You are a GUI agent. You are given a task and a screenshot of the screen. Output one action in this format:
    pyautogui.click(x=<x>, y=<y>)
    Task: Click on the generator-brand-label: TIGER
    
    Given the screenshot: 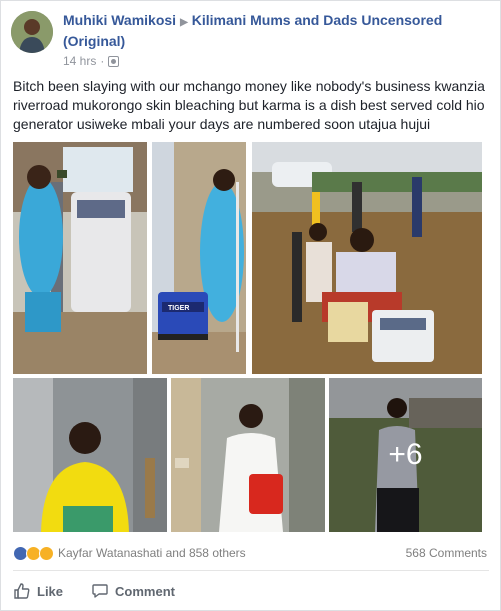 What is the action you would take?
    pyautogui.click(x=178, y=308)
    